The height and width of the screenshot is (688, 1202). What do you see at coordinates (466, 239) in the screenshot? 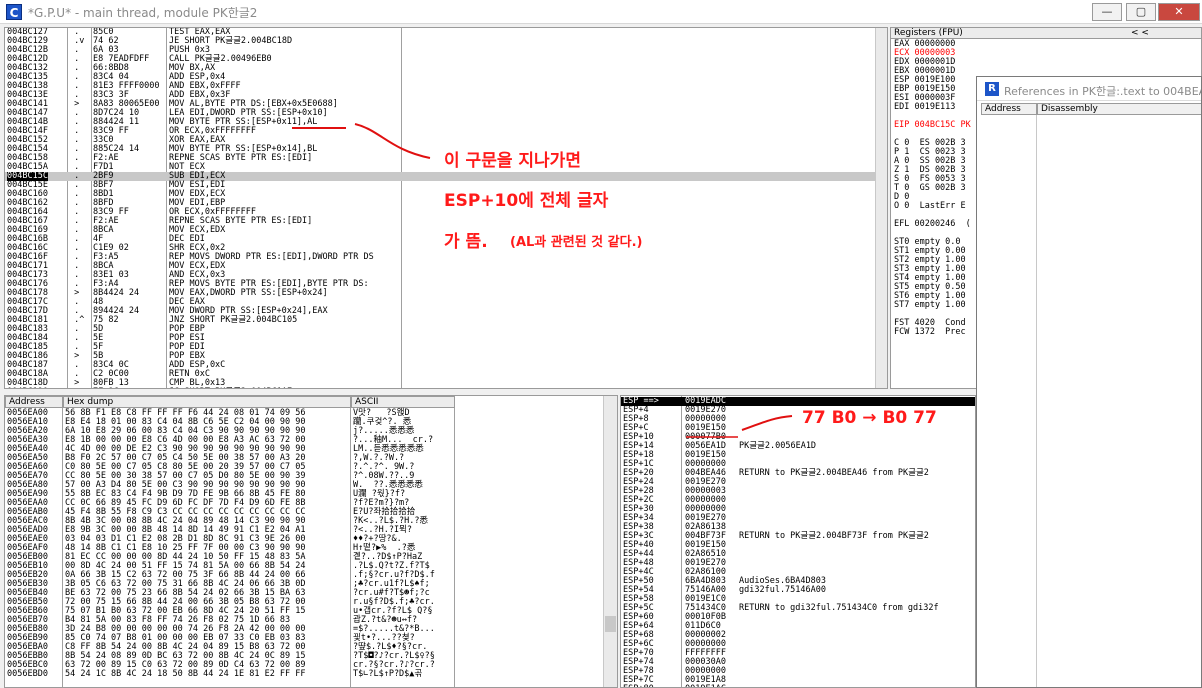
I see `annotation-line-3: 가 뜸.` at bounding box center [466, 239].